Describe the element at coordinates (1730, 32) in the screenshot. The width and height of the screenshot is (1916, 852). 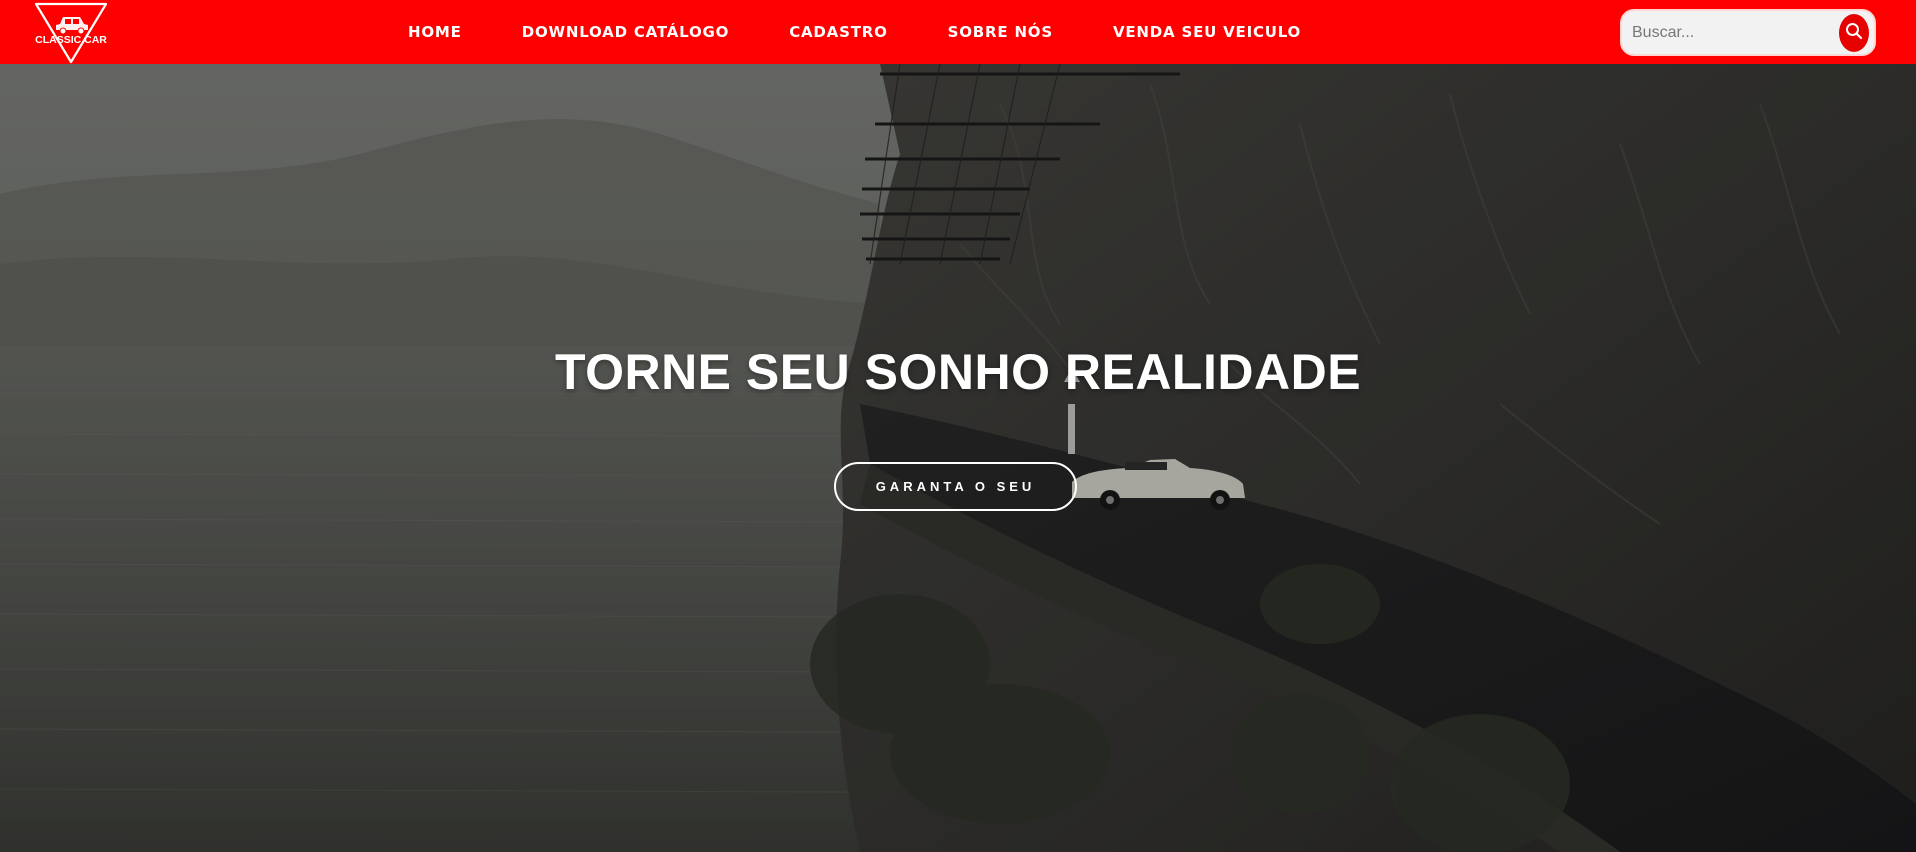
I see `search-input` at that location.